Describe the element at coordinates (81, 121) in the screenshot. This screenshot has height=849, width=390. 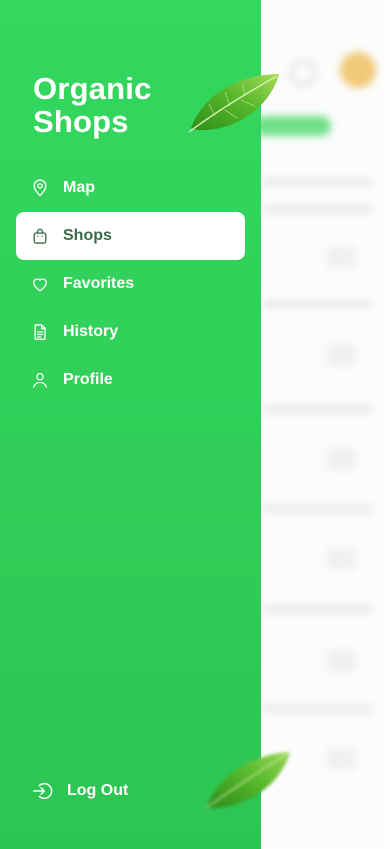
I see `brand-line-2: Shops` at that location.